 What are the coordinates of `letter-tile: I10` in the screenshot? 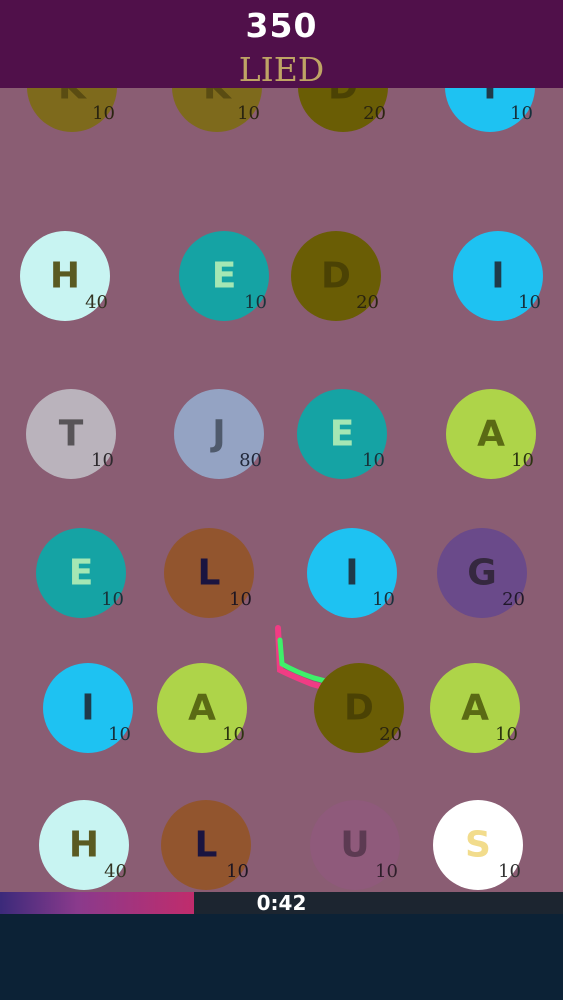 It's located at (490, 110).